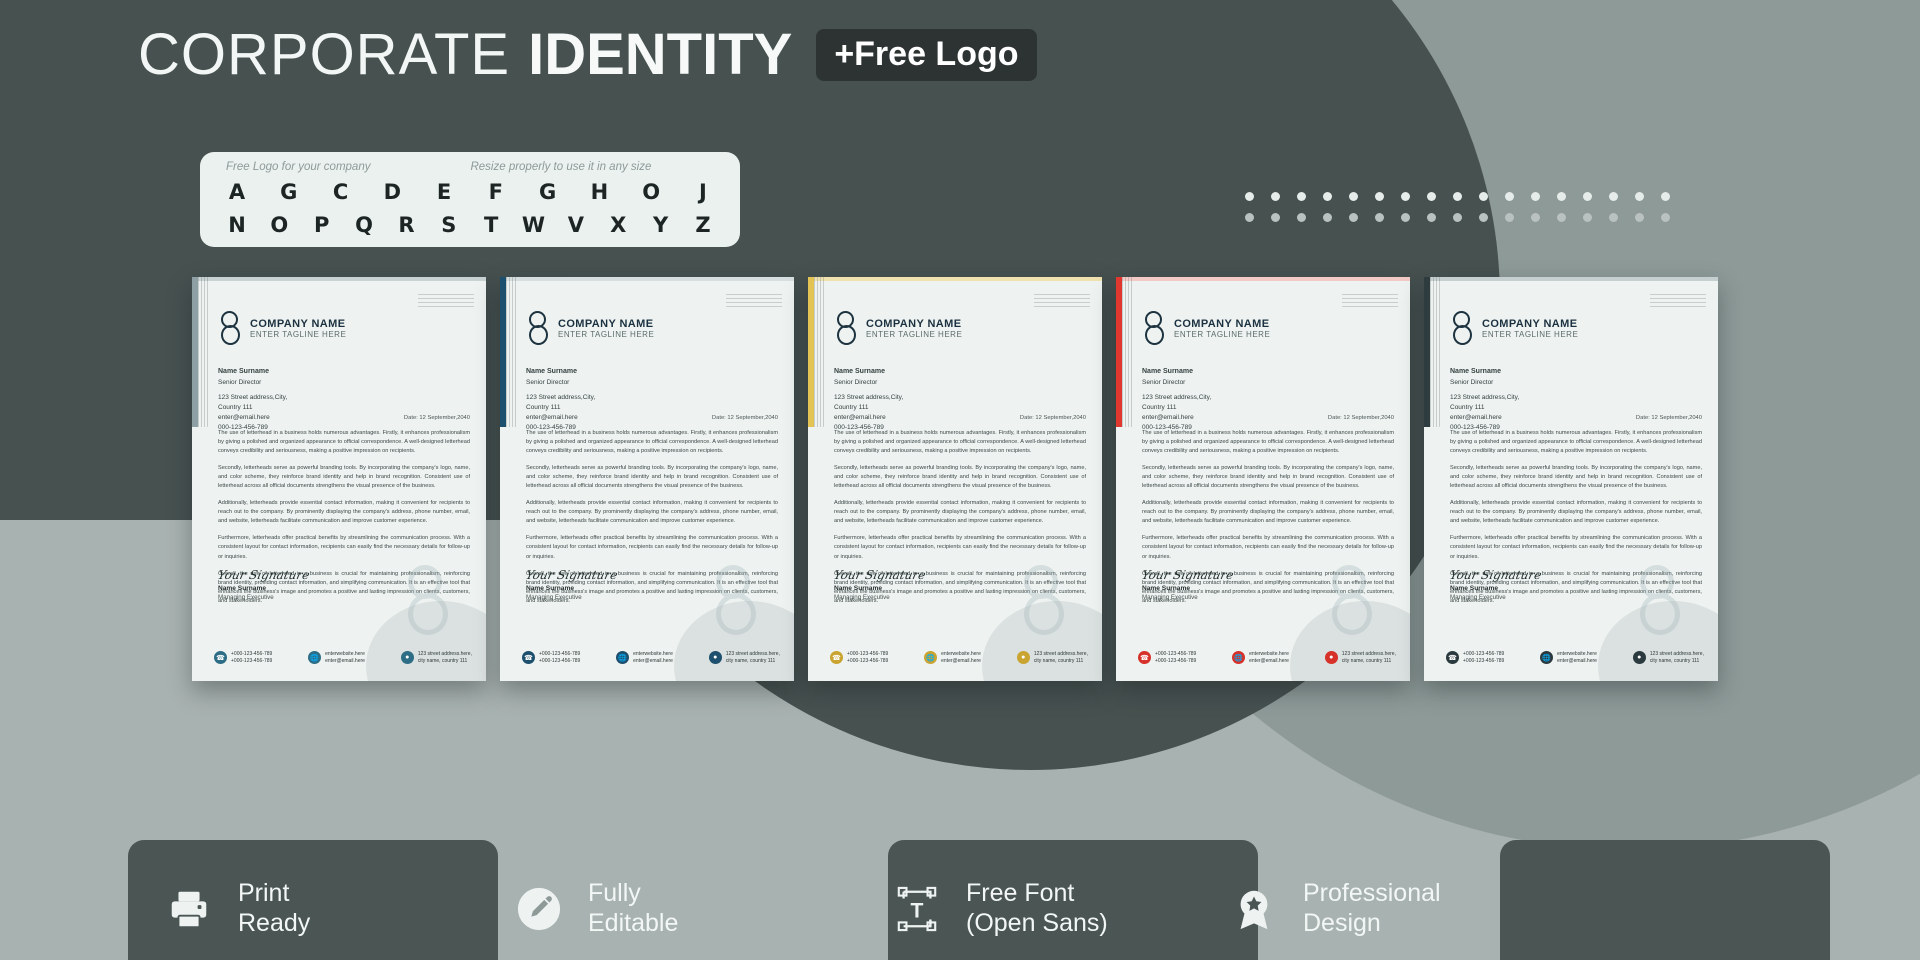  Describe the element at coordinates (651, 192) in the screenshot. I see `logo-mark-o-8: O` at that location.